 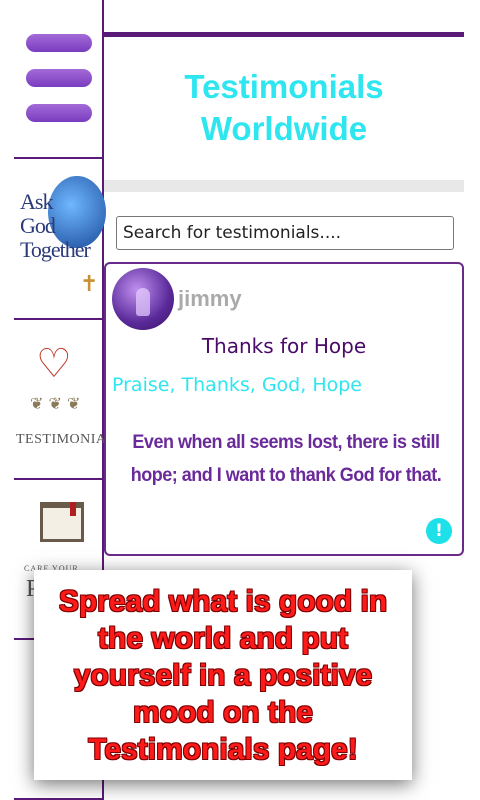 What do you see at coordinates (55, 403) in the screenshot?
I see `laurel-icon: ❦ ❦ ❦` at bounding box center [55, 403].